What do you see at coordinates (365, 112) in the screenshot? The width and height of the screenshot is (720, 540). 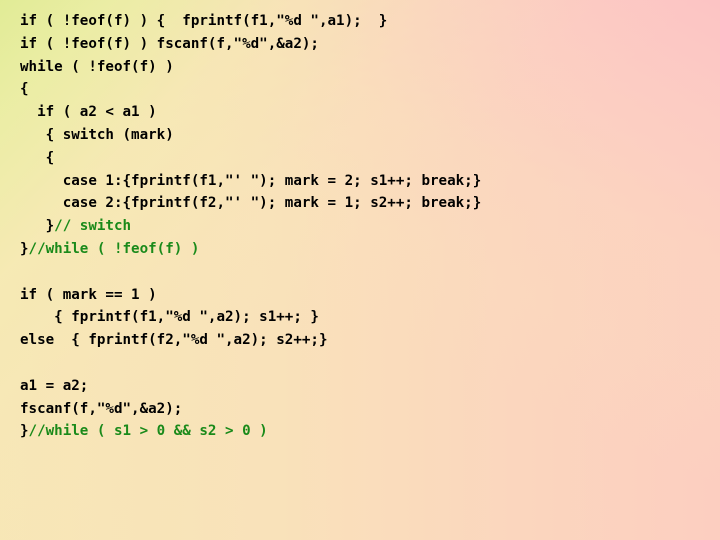 I see `code-line: if ( a2 < a1 )` at bounding box center [365, 112].